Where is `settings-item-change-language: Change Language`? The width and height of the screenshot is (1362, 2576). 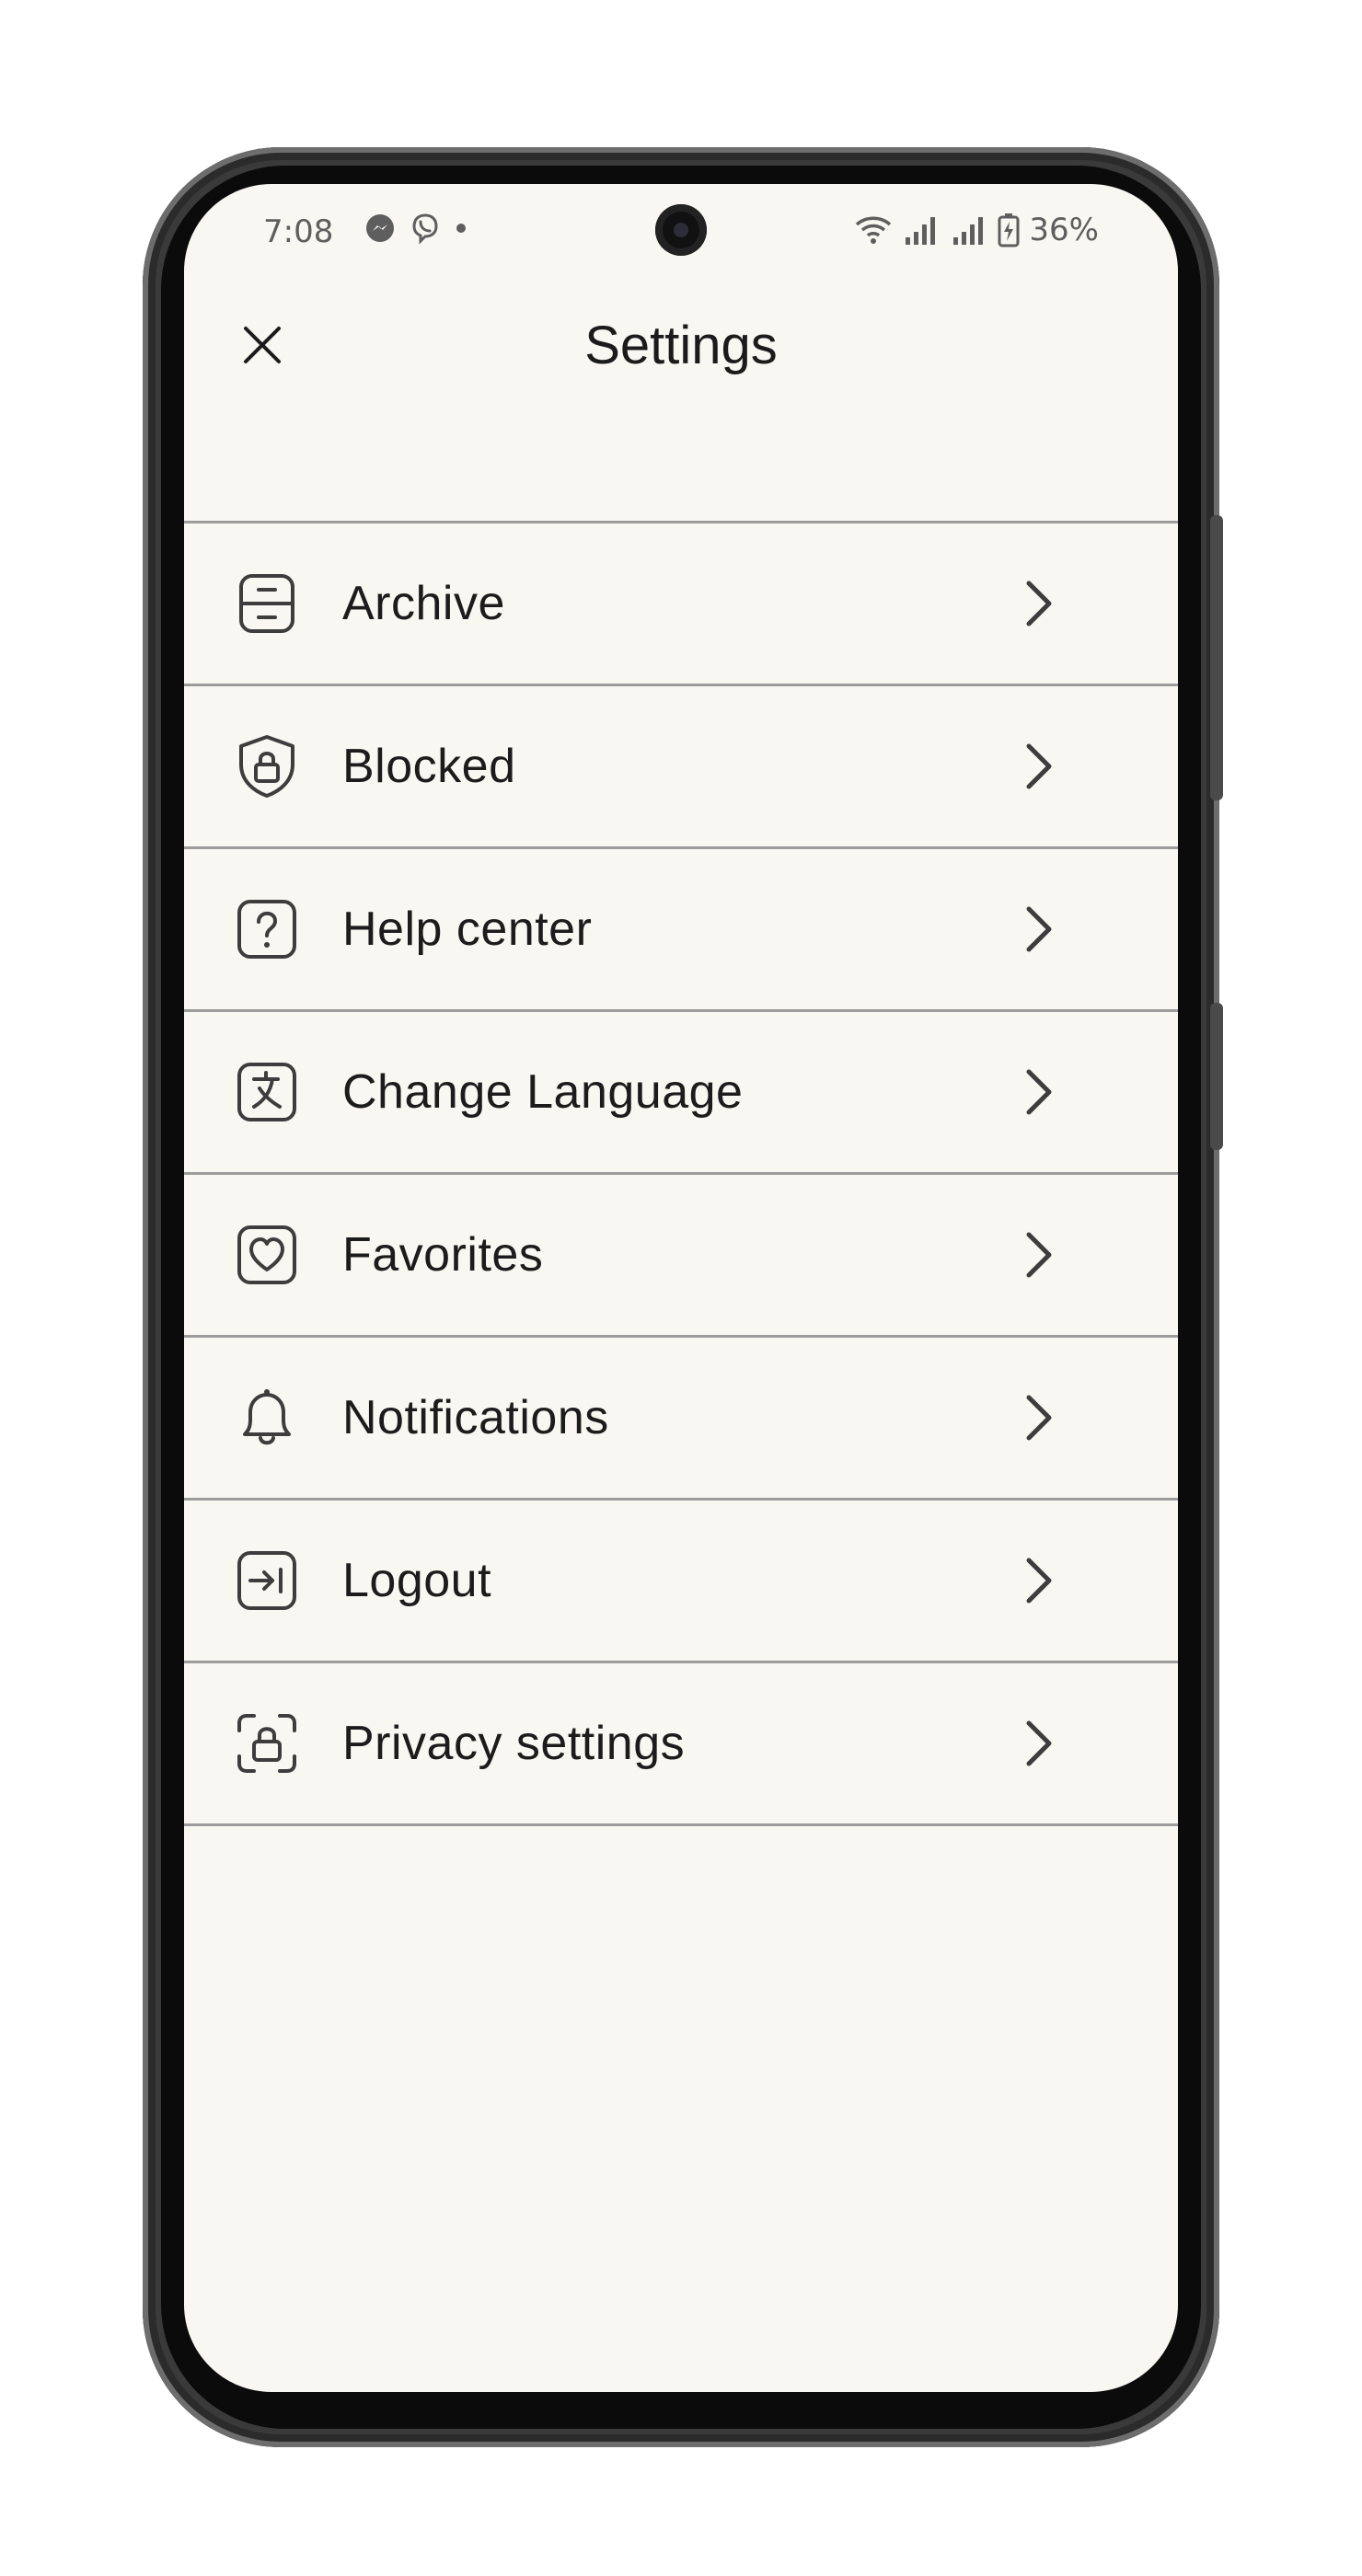 settings-item-change-language: Change Language is located at coordinates (681, 1093).